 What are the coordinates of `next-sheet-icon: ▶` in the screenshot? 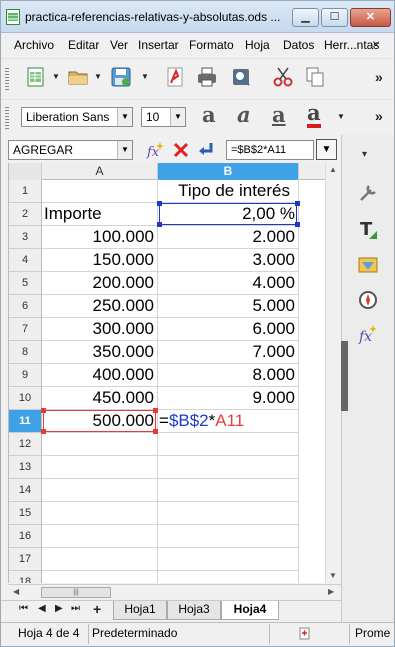 It's located at (59, 608).